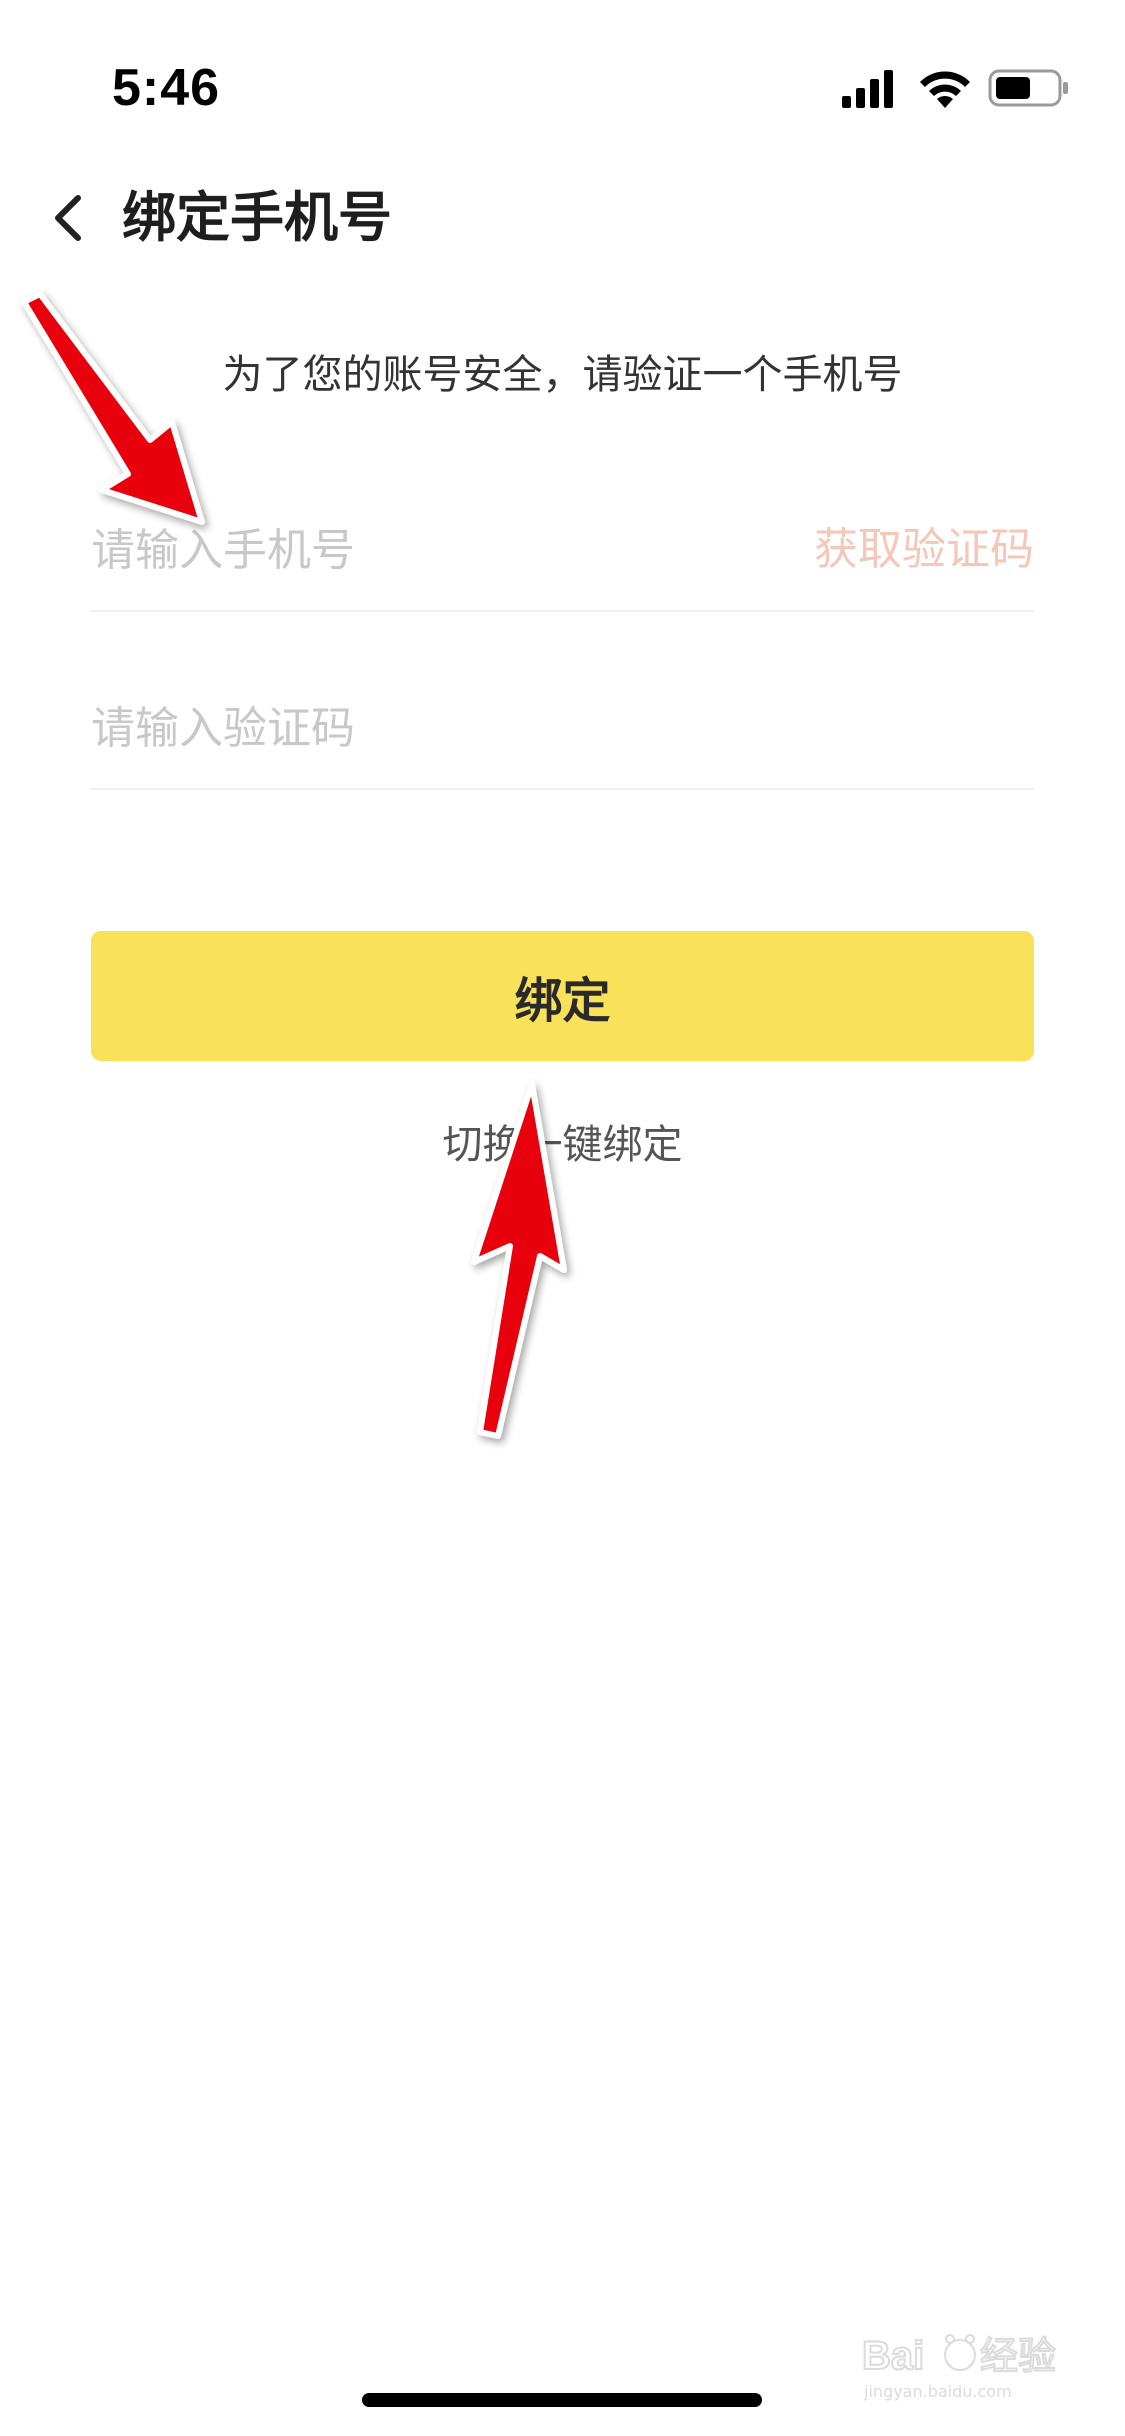 Image resolution: width=1125 pixels, height=2436 pixels. What do you see at coordinates (562, 2400) in the screenshot?
I see `home-indicator` at bounding box center [562, 2400].